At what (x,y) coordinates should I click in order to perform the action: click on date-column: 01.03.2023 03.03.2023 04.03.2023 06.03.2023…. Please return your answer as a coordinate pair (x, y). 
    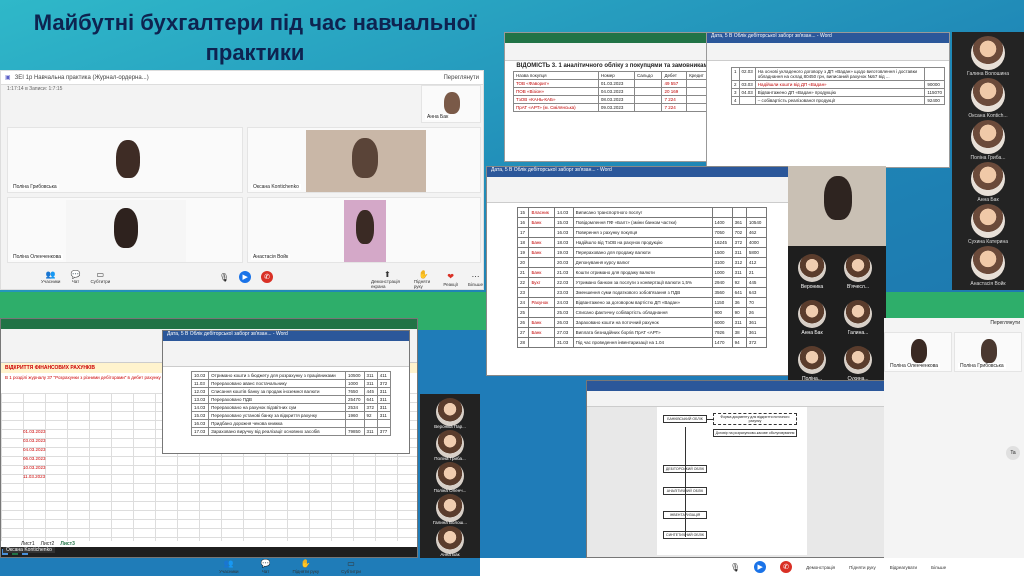
    Looking at the image, I should click on (34, 454).